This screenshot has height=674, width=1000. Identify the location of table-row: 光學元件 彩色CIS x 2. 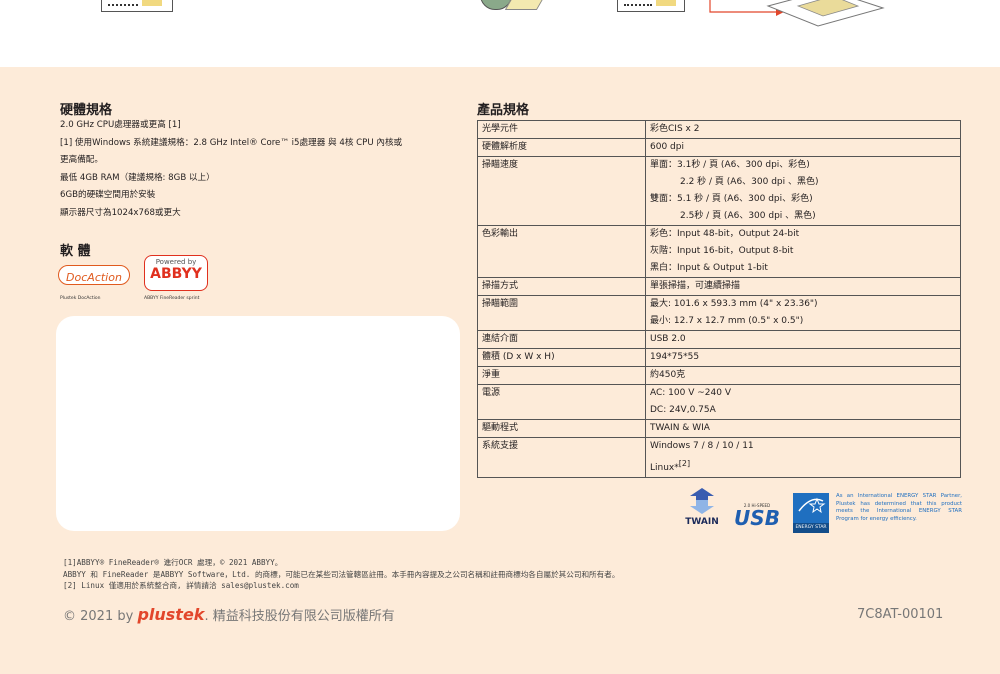
(719, 129).